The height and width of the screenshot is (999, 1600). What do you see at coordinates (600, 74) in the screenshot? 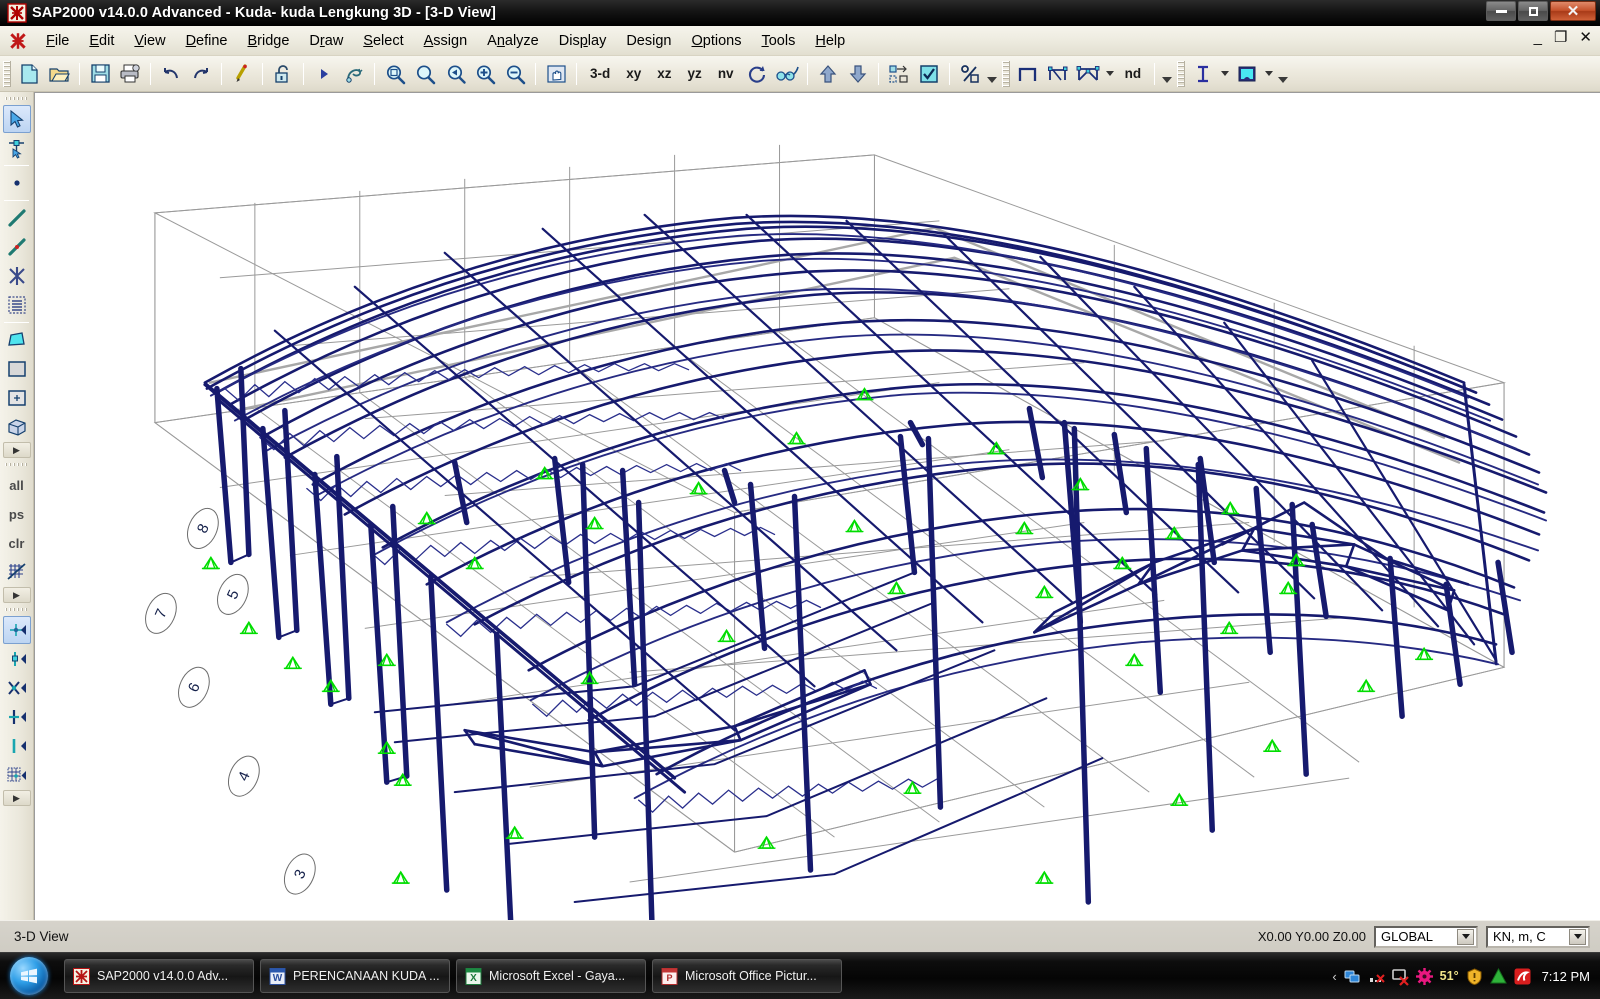
I see `view-3d-button: 3-d` at bounding box center [600, 74].